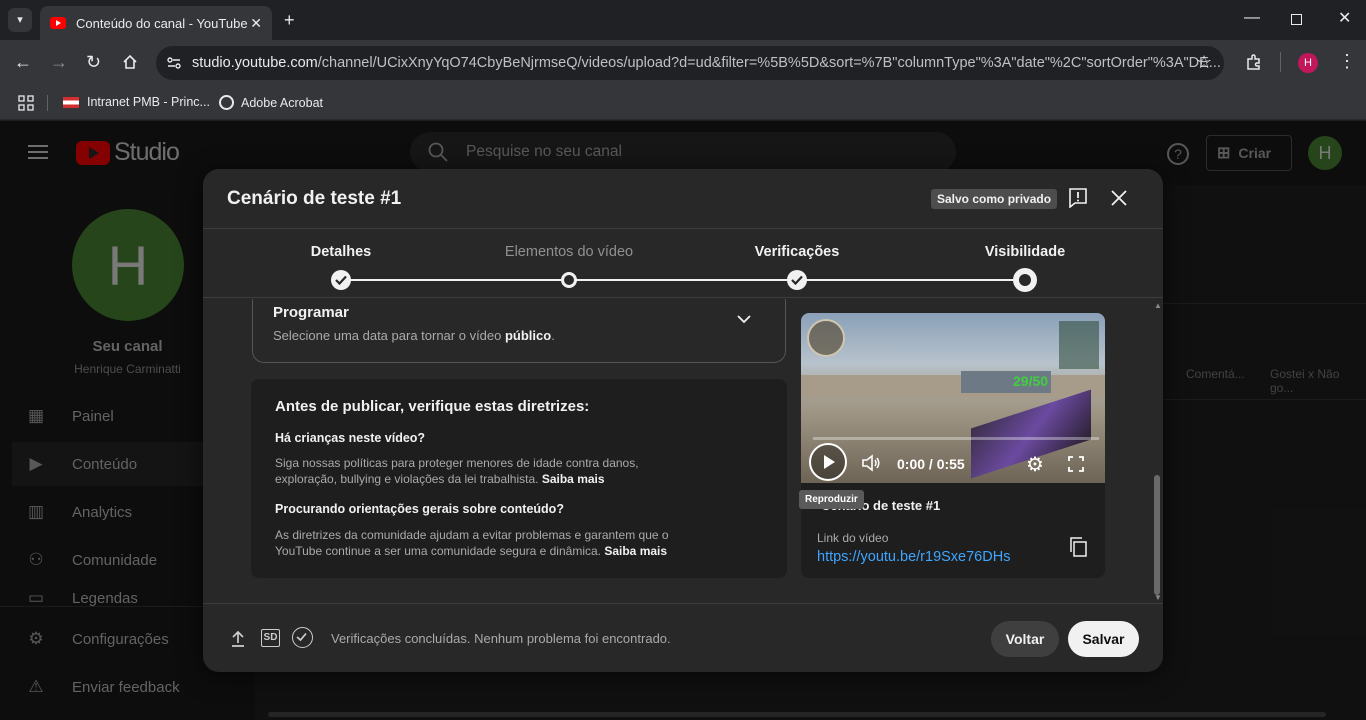 The image size is (1366, 720). I want to click on profile-avatar: H, so click(1308, 63).